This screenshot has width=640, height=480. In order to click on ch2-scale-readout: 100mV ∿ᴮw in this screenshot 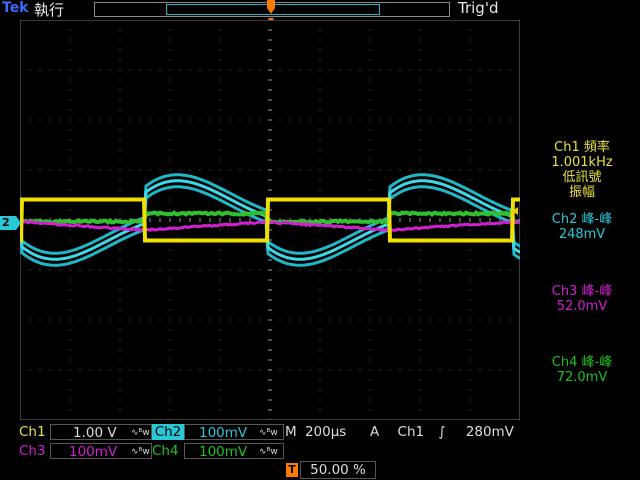, I will do `click(234, 432)`.